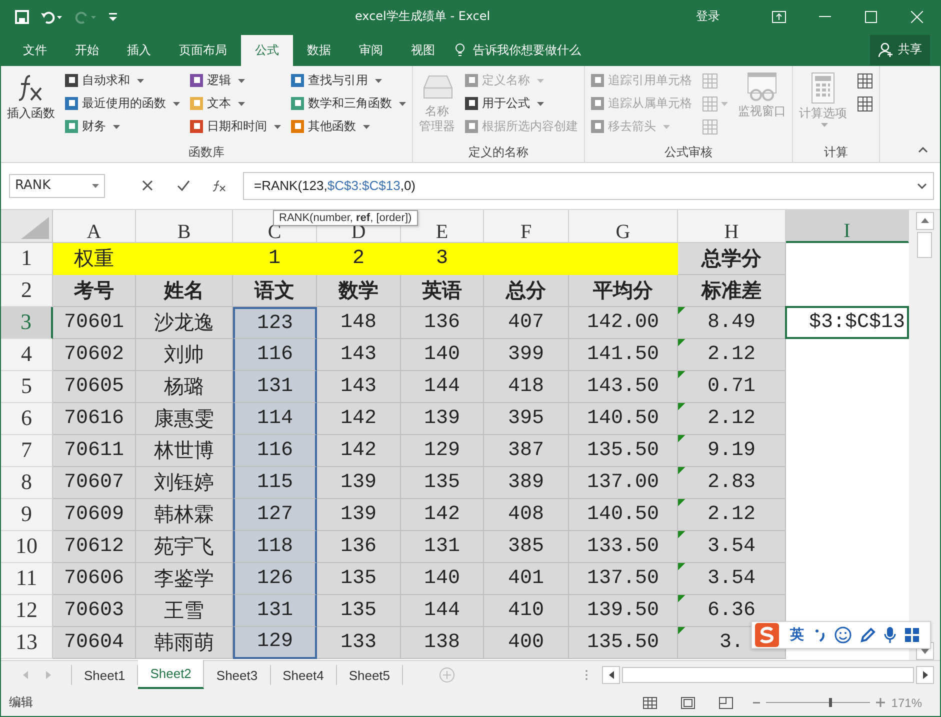 Image resolution: width=941 pixels, height=717 pixels. Describe the element at coordinates (184, 232) in the screenshot. I see `column-header: B` at that location.